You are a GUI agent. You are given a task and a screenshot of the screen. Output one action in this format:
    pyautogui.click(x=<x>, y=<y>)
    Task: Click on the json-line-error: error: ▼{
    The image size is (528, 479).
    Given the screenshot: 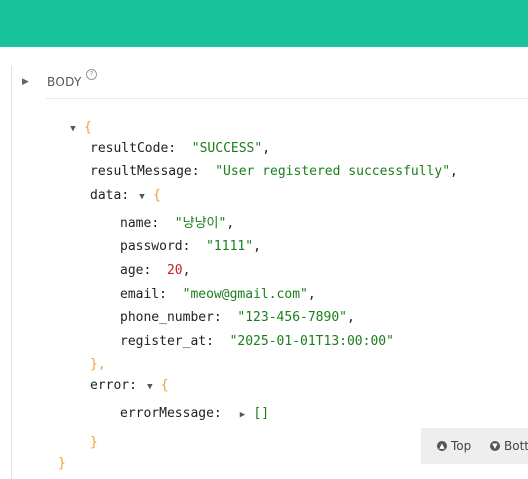 What is the action you would take?
    pyautogui.click(x=129, y=386)
    